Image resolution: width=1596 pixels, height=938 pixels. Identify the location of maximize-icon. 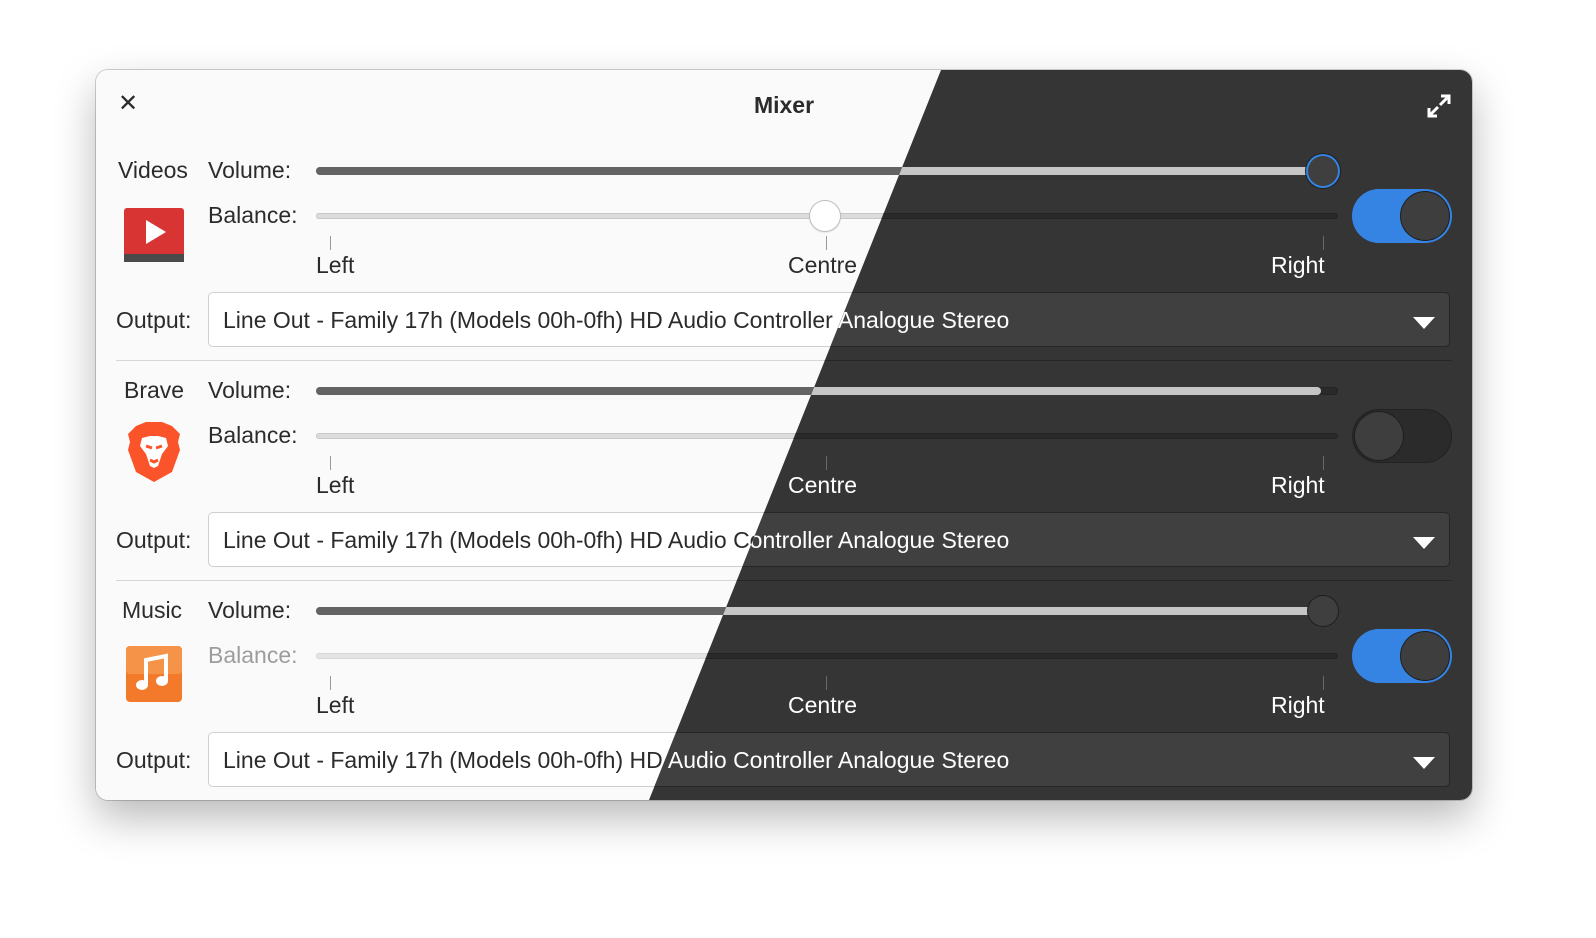
(1439, 106).